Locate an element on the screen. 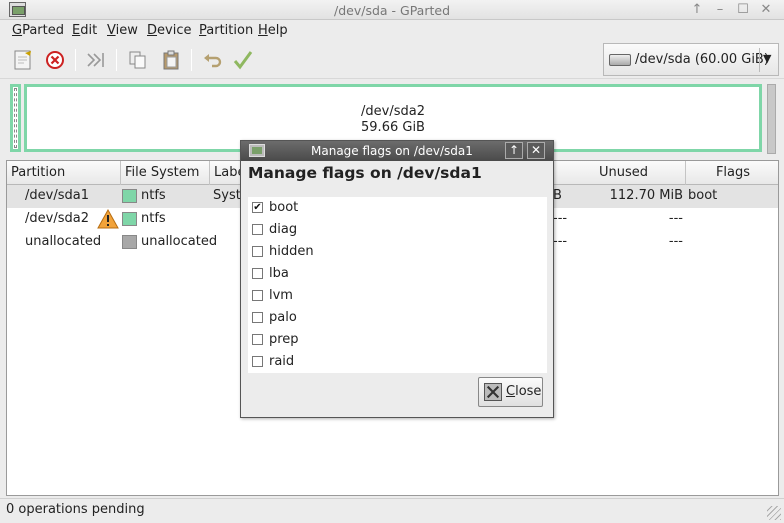 The height and width of the screenshot is (523, 784). resize-grip is located at coordinates (774, 513).